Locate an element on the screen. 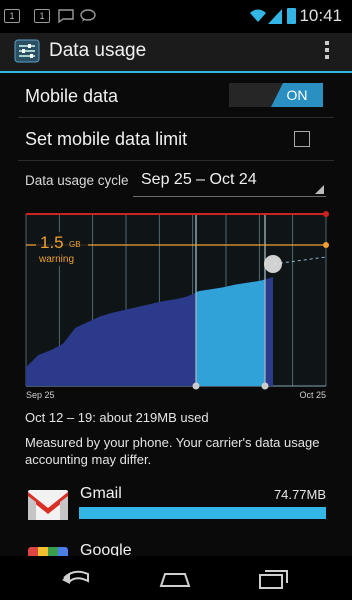 The image size is (352, 600). spinner-arrow-icon is located at coordinates (319, 189).